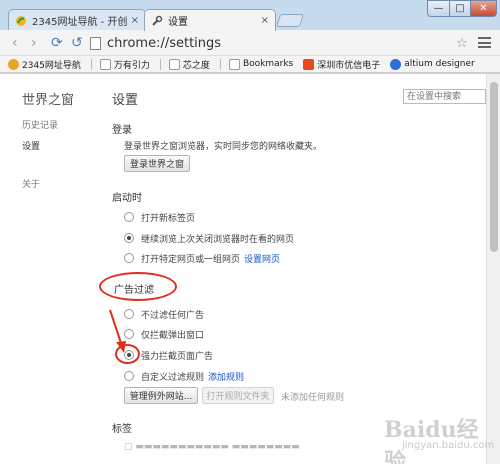  I want to click on toolbar: ‹ › ⟳ ↺ chrome://settings ☆, so click(250, 43).